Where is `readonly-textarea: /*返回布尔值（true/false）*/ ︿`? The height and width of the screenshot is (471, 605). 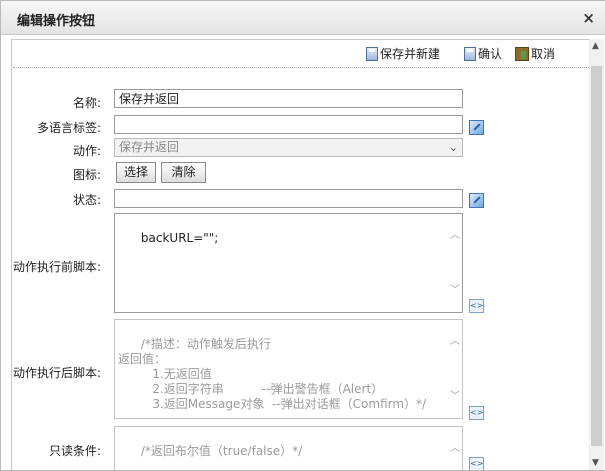 readonly-textarea: /*返回布尔值（true/false）*/ ︿ is located at coordinates (288, 448).